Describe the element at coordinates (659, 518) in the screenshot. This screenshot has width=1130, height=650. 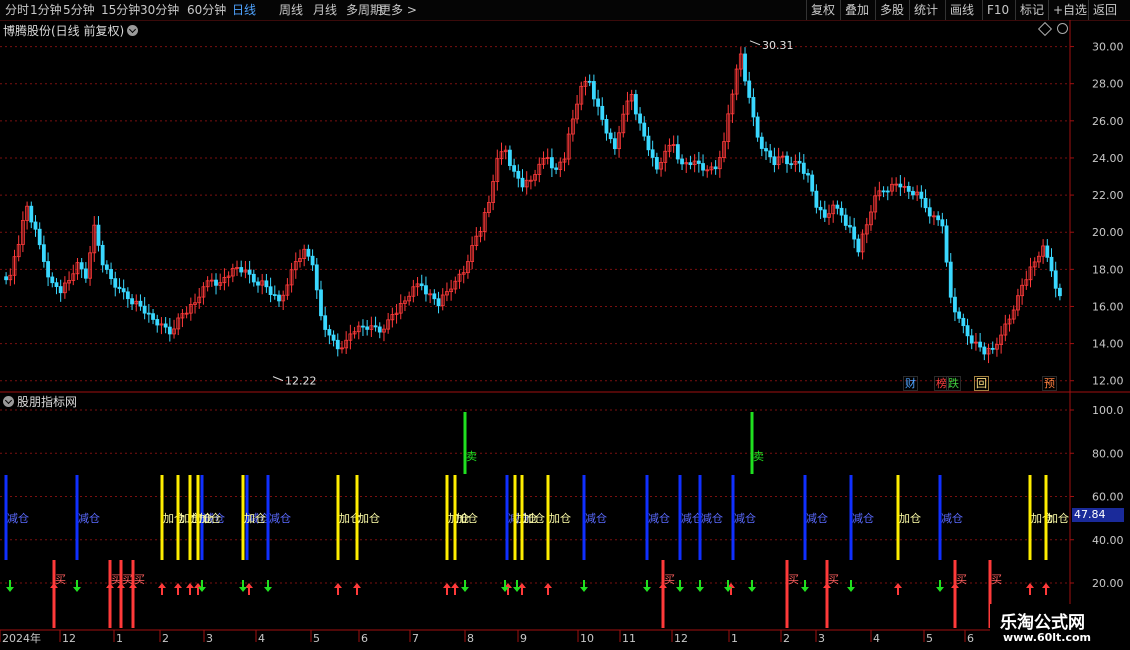
I see `reduce-label: 减仓` at that location.